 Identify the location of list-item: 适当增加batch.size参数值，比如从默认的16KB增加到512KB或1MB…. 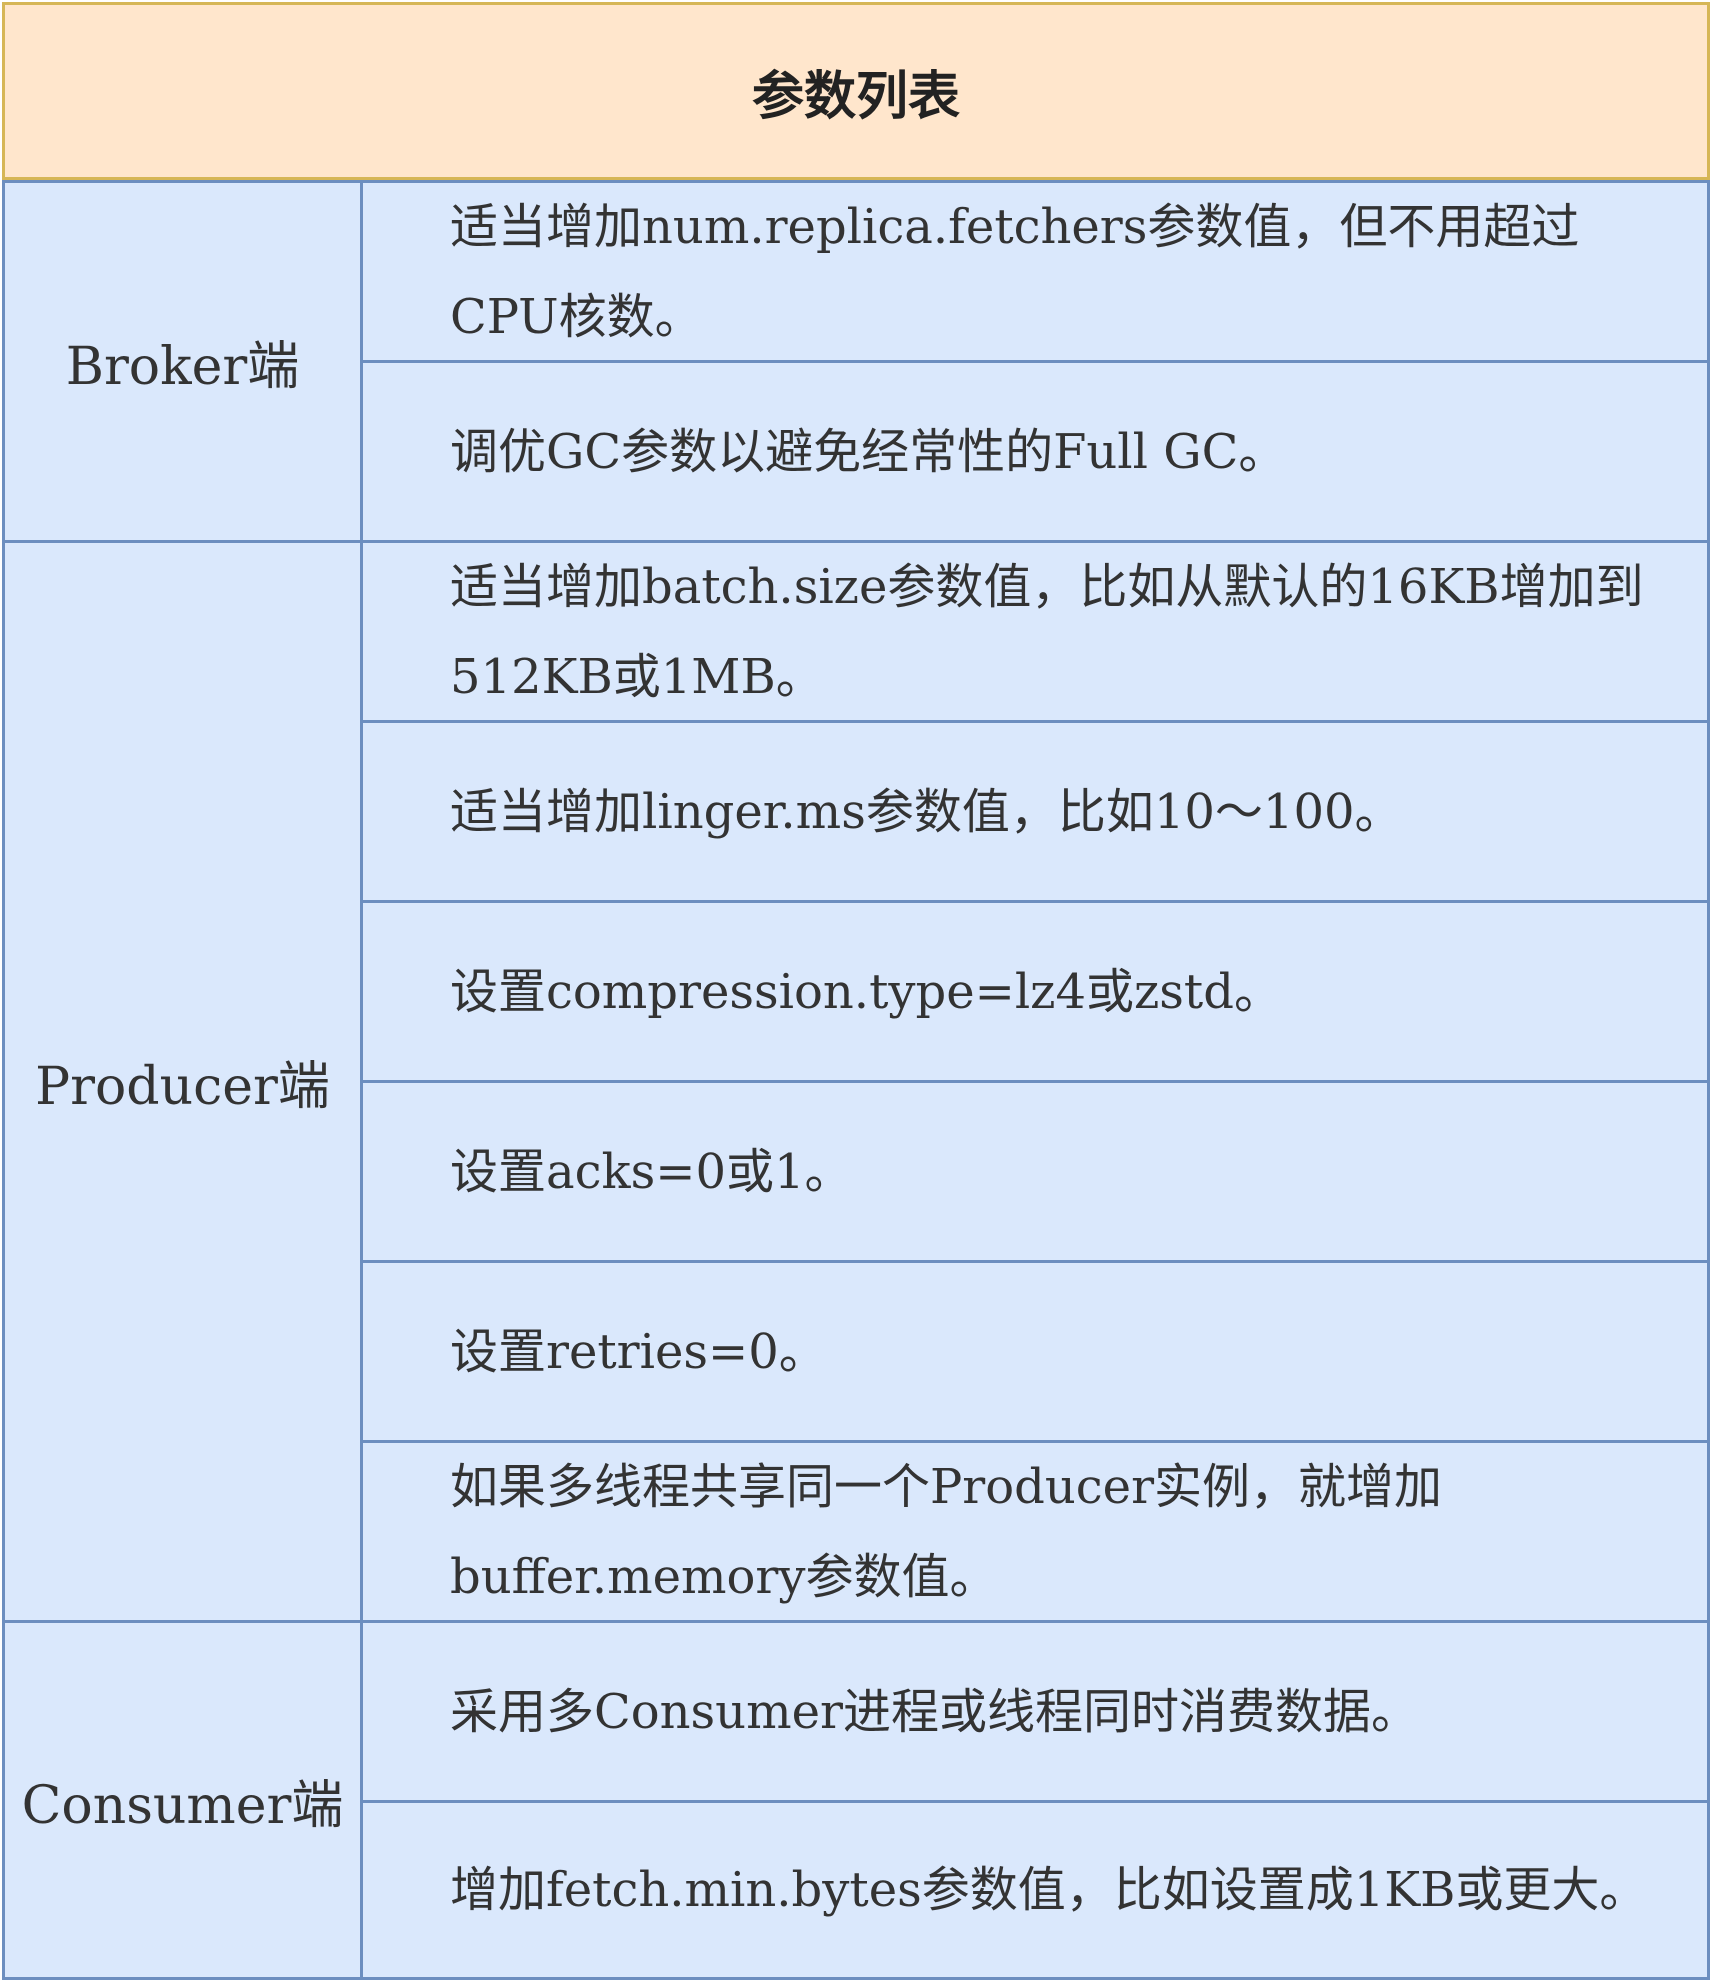
(1035, 631).